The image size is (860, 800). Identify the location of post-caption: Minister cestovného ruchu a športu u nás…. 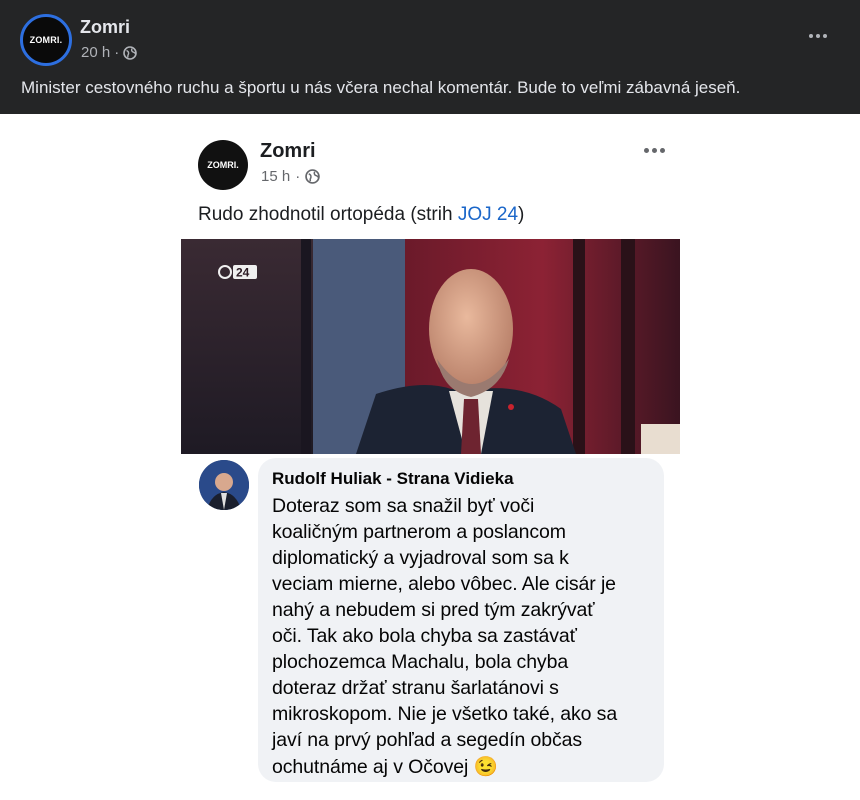
(381, 87).